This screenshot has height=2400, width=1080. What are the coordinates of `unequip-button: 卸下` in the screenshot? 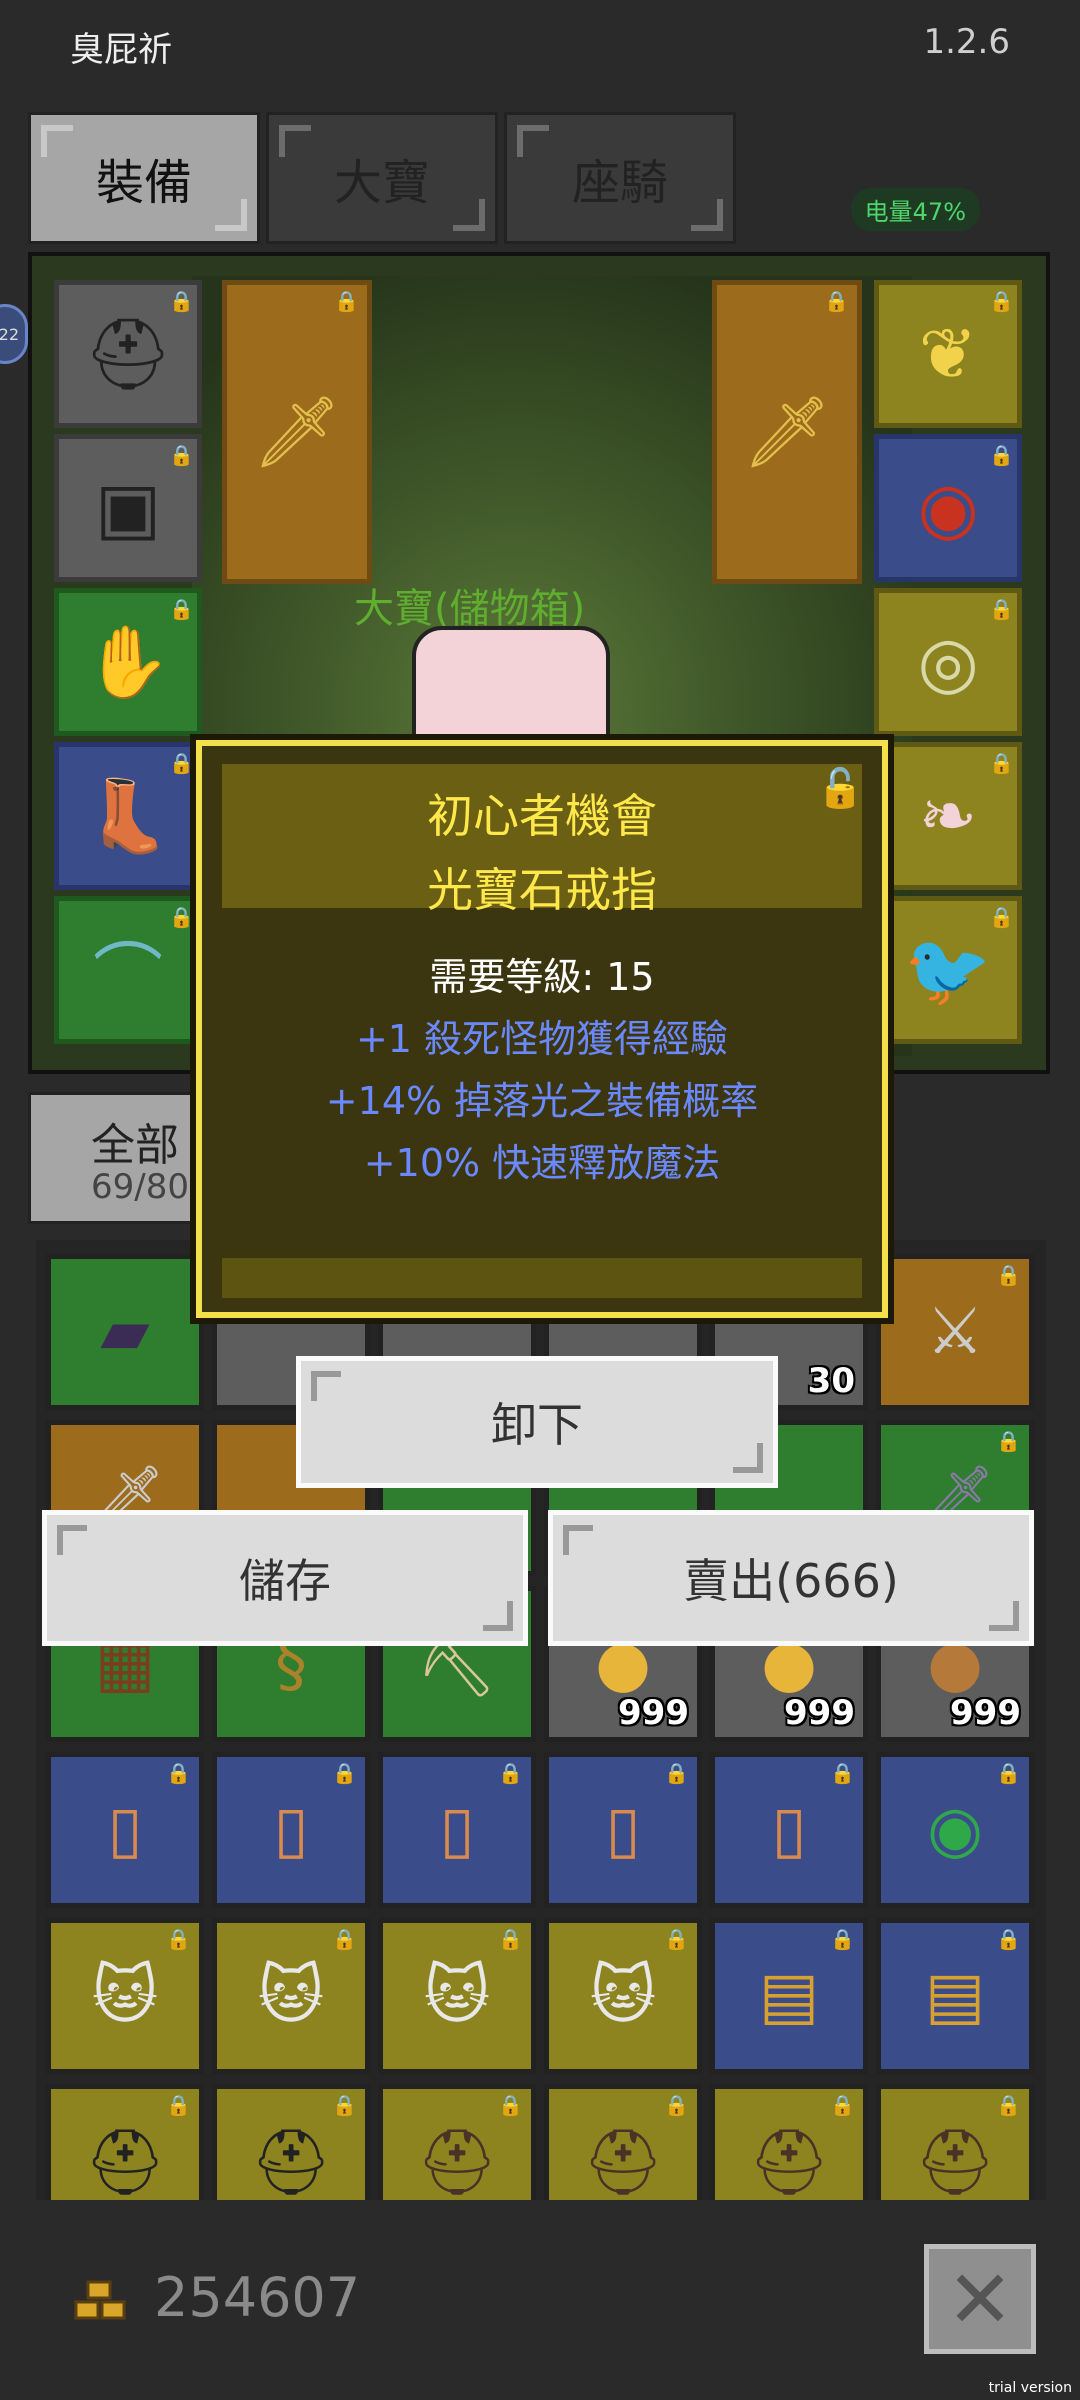 It's located at (537, 1422).